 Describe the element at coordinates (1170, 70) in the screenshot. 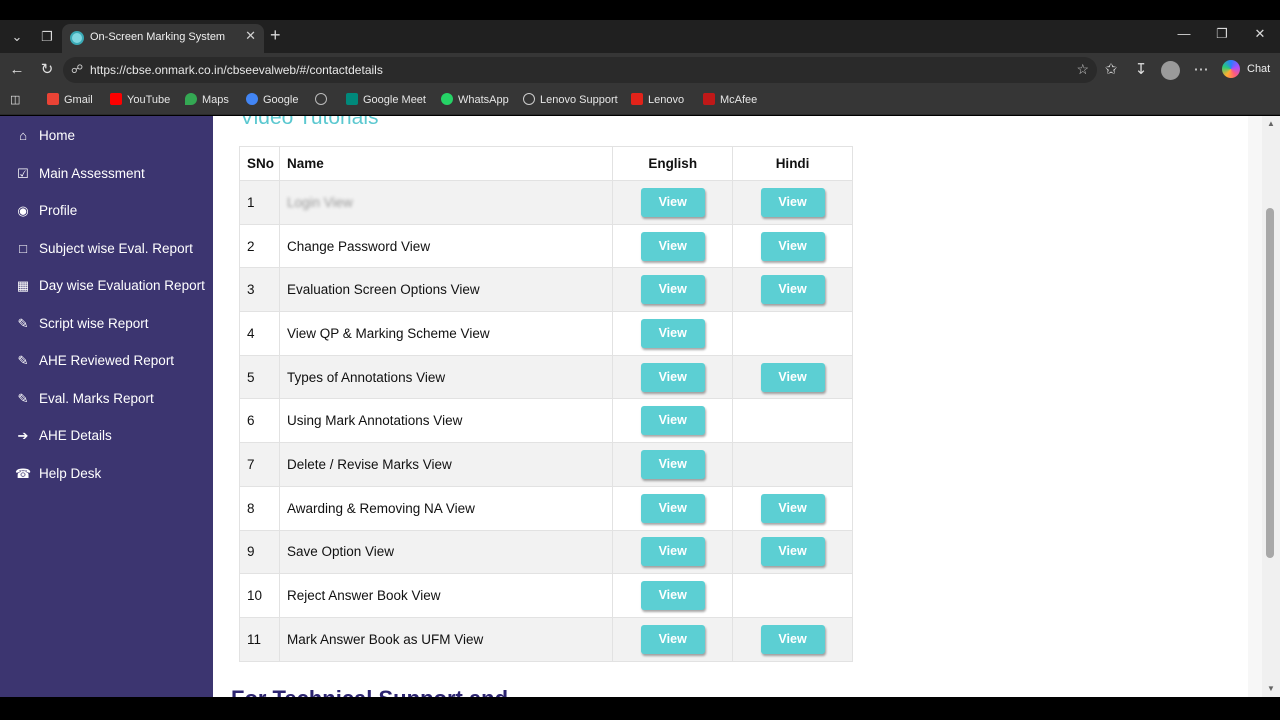

I see `profile-avatar-icon` at that location.